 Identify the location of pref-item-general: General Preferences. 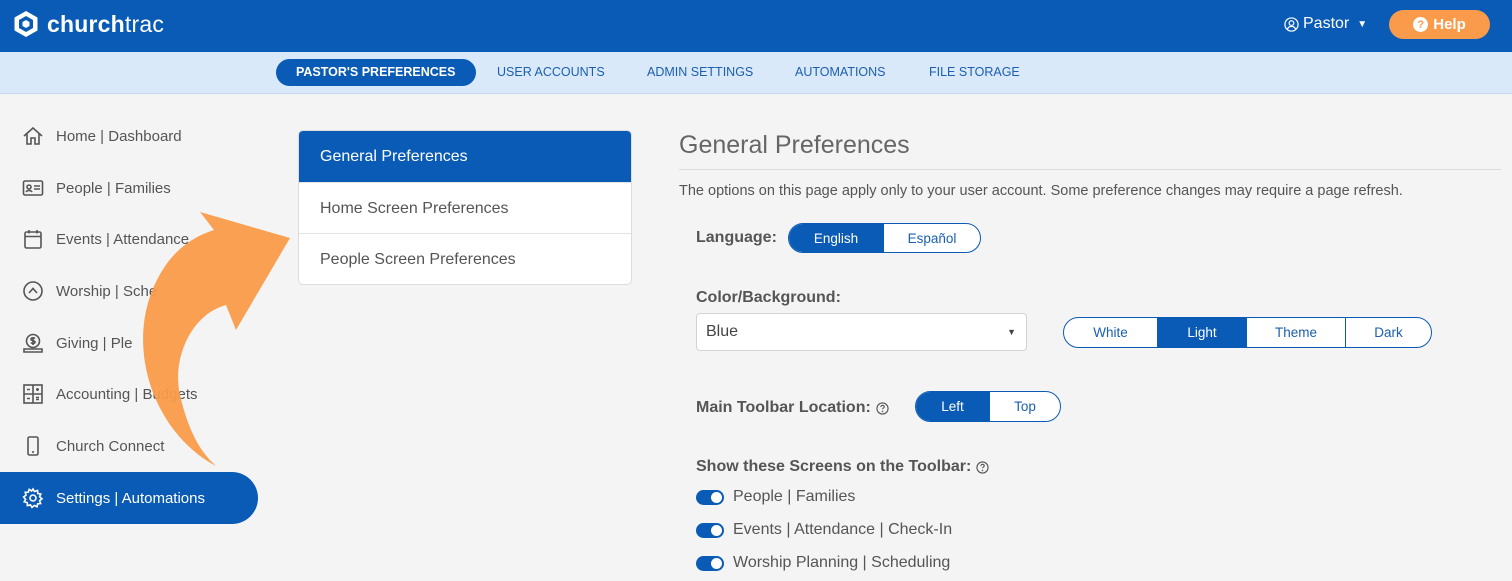
(465, 156).